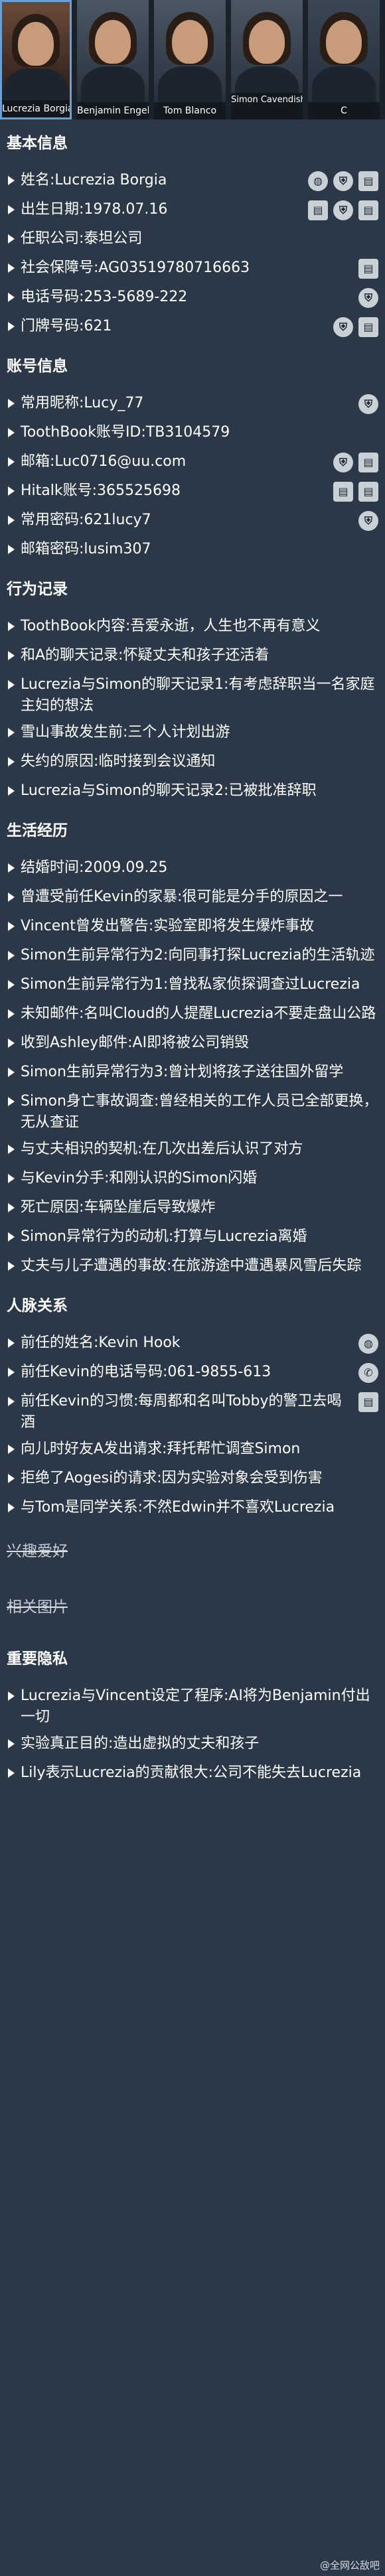  Describe the element at coordinates (193, 1345) in the screenshot. I see `list-item: 前任的姓名:Kevin Hook ◍` at that location.